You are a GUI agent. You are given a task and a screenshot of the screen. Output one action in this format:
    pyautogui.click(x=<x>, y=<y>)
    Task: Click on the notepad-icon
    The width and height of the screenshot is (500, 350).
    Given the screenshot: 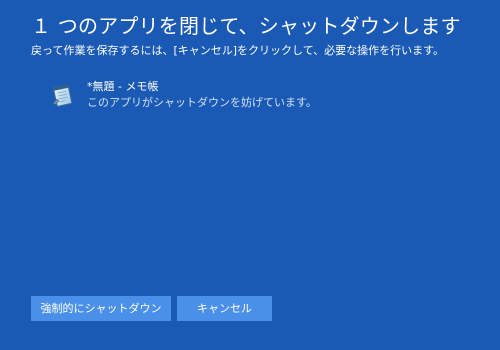 What is the action you would take?
    pyautogui.click(x=63, y=95)
    